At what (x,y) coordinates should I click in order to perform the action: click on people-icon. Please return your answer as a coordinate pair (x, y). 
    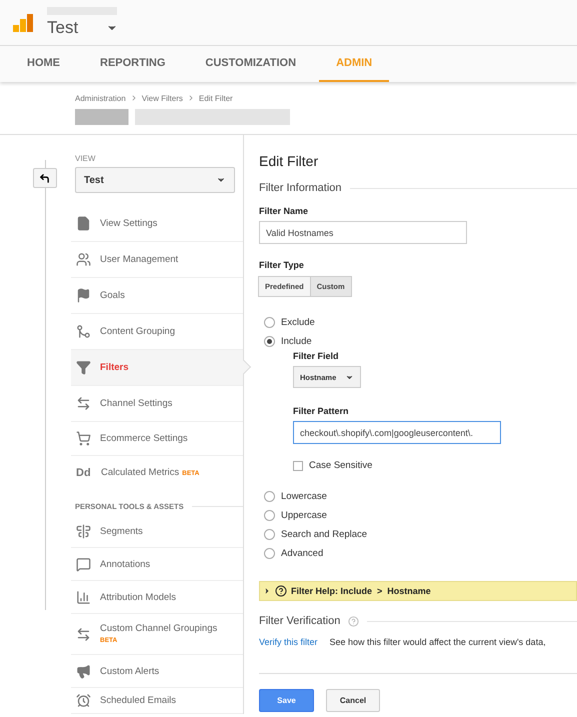
    Looking at the image, I should click on (83, 259).